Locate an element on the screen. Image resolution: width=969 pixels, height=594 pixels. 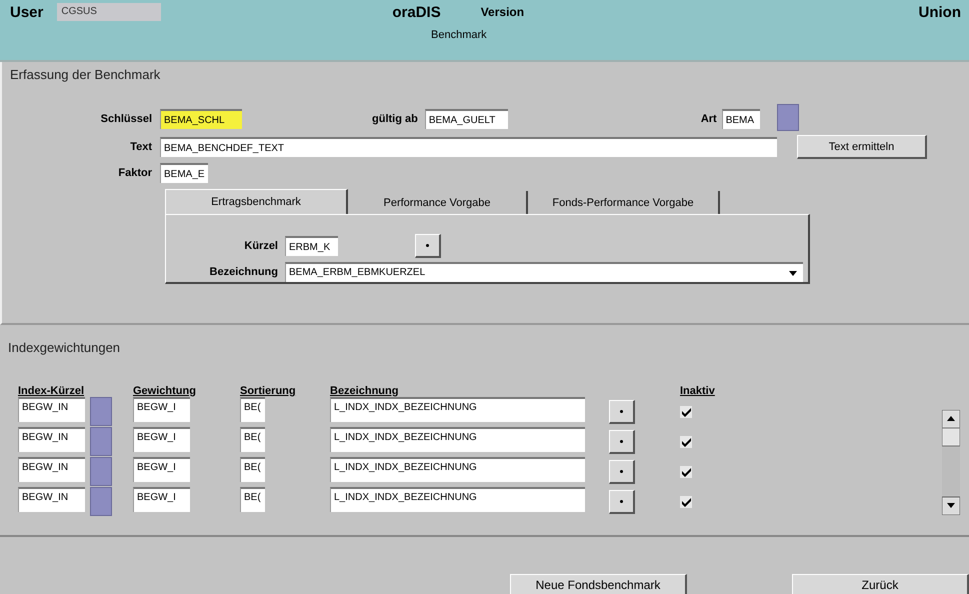
field-label: Schlüssel is located at coordinates (126, 119).